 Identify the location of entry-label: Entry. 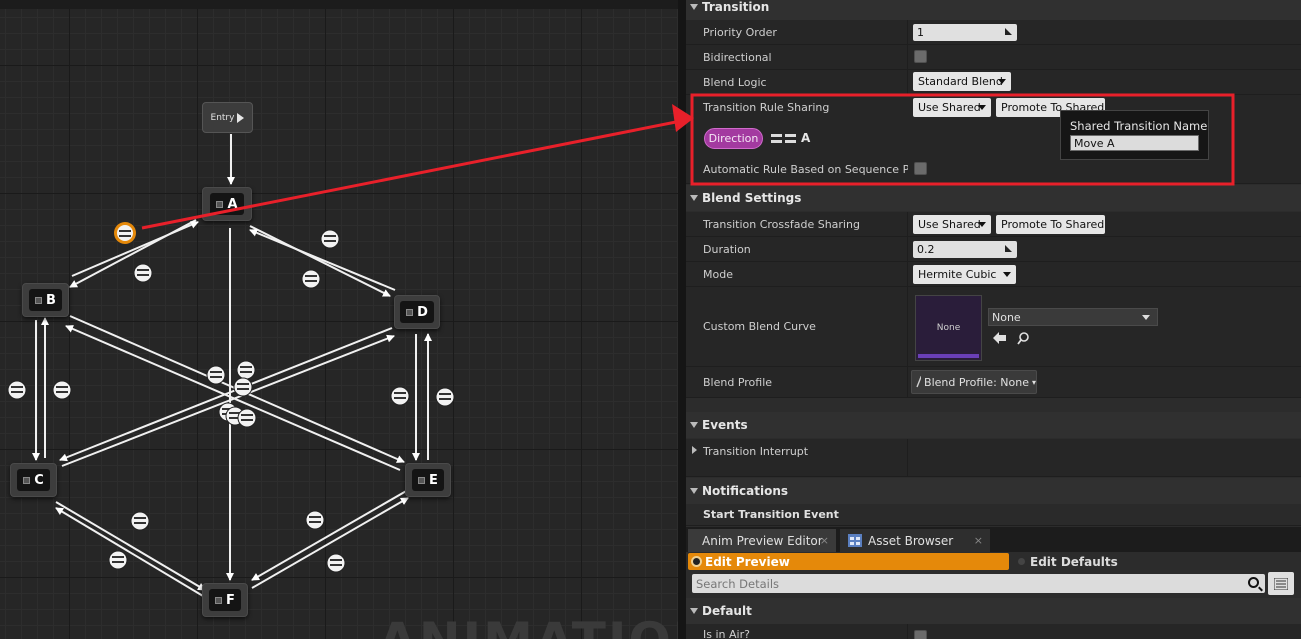
(222, 117).